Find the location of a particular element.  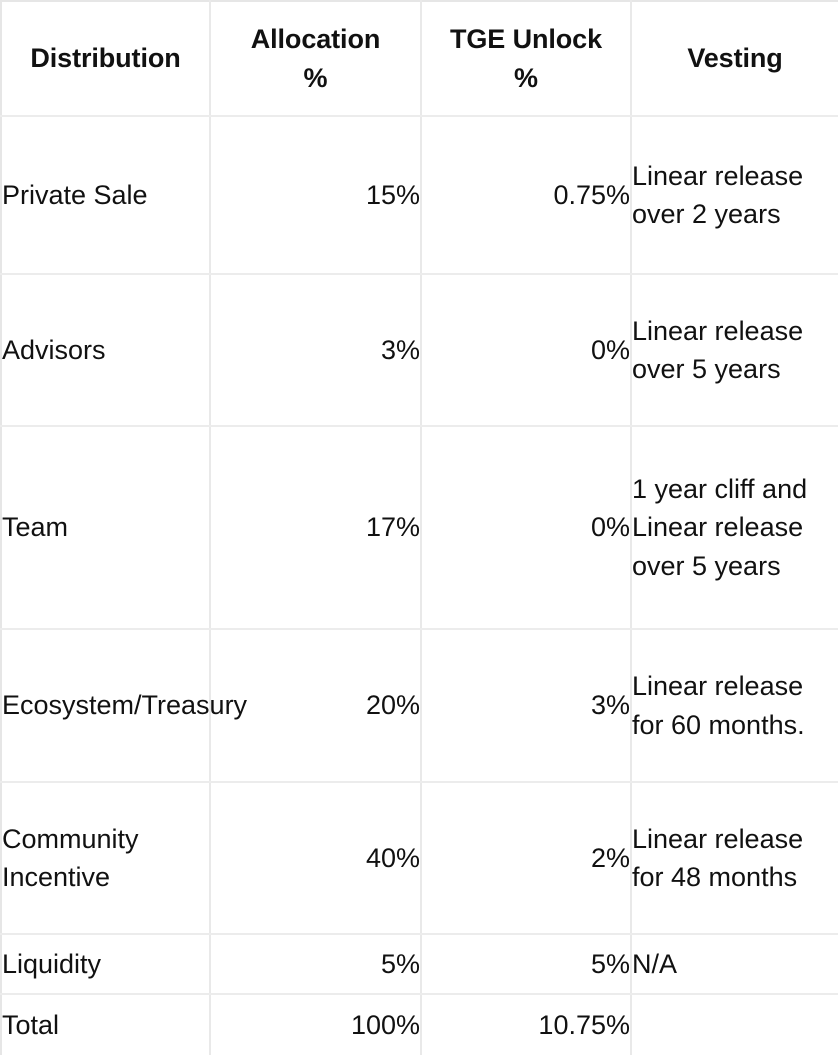

cell-allocation: 5% is located at coordinates (316, 964).